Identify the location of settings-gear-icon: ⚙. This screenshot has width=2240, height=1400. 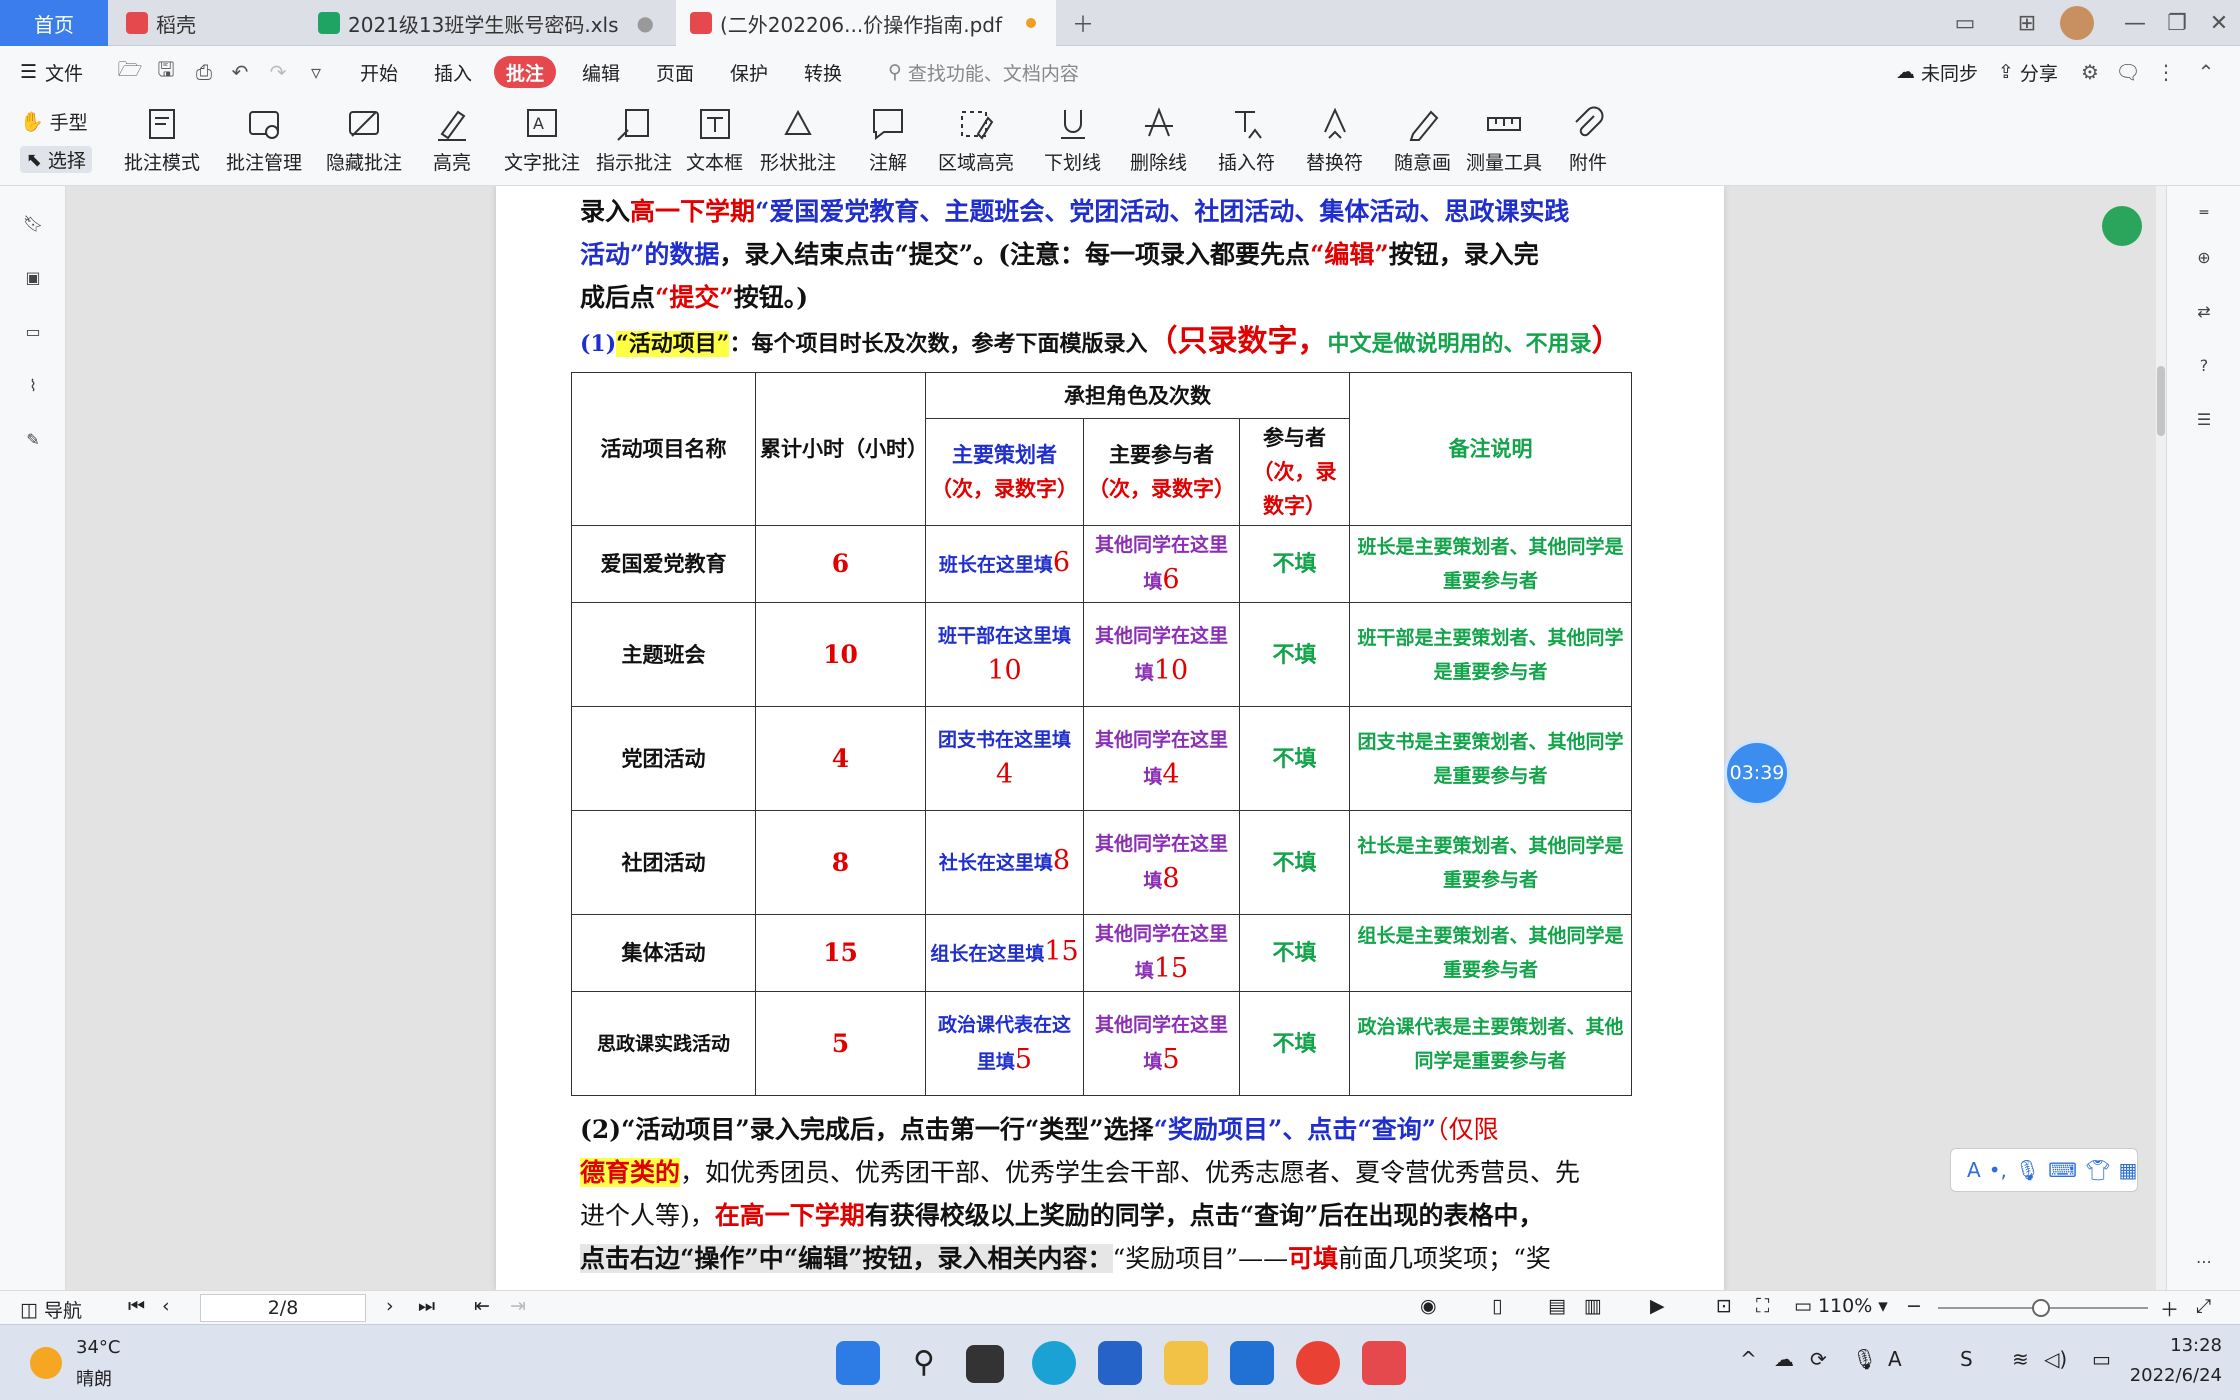
(2090, 72).